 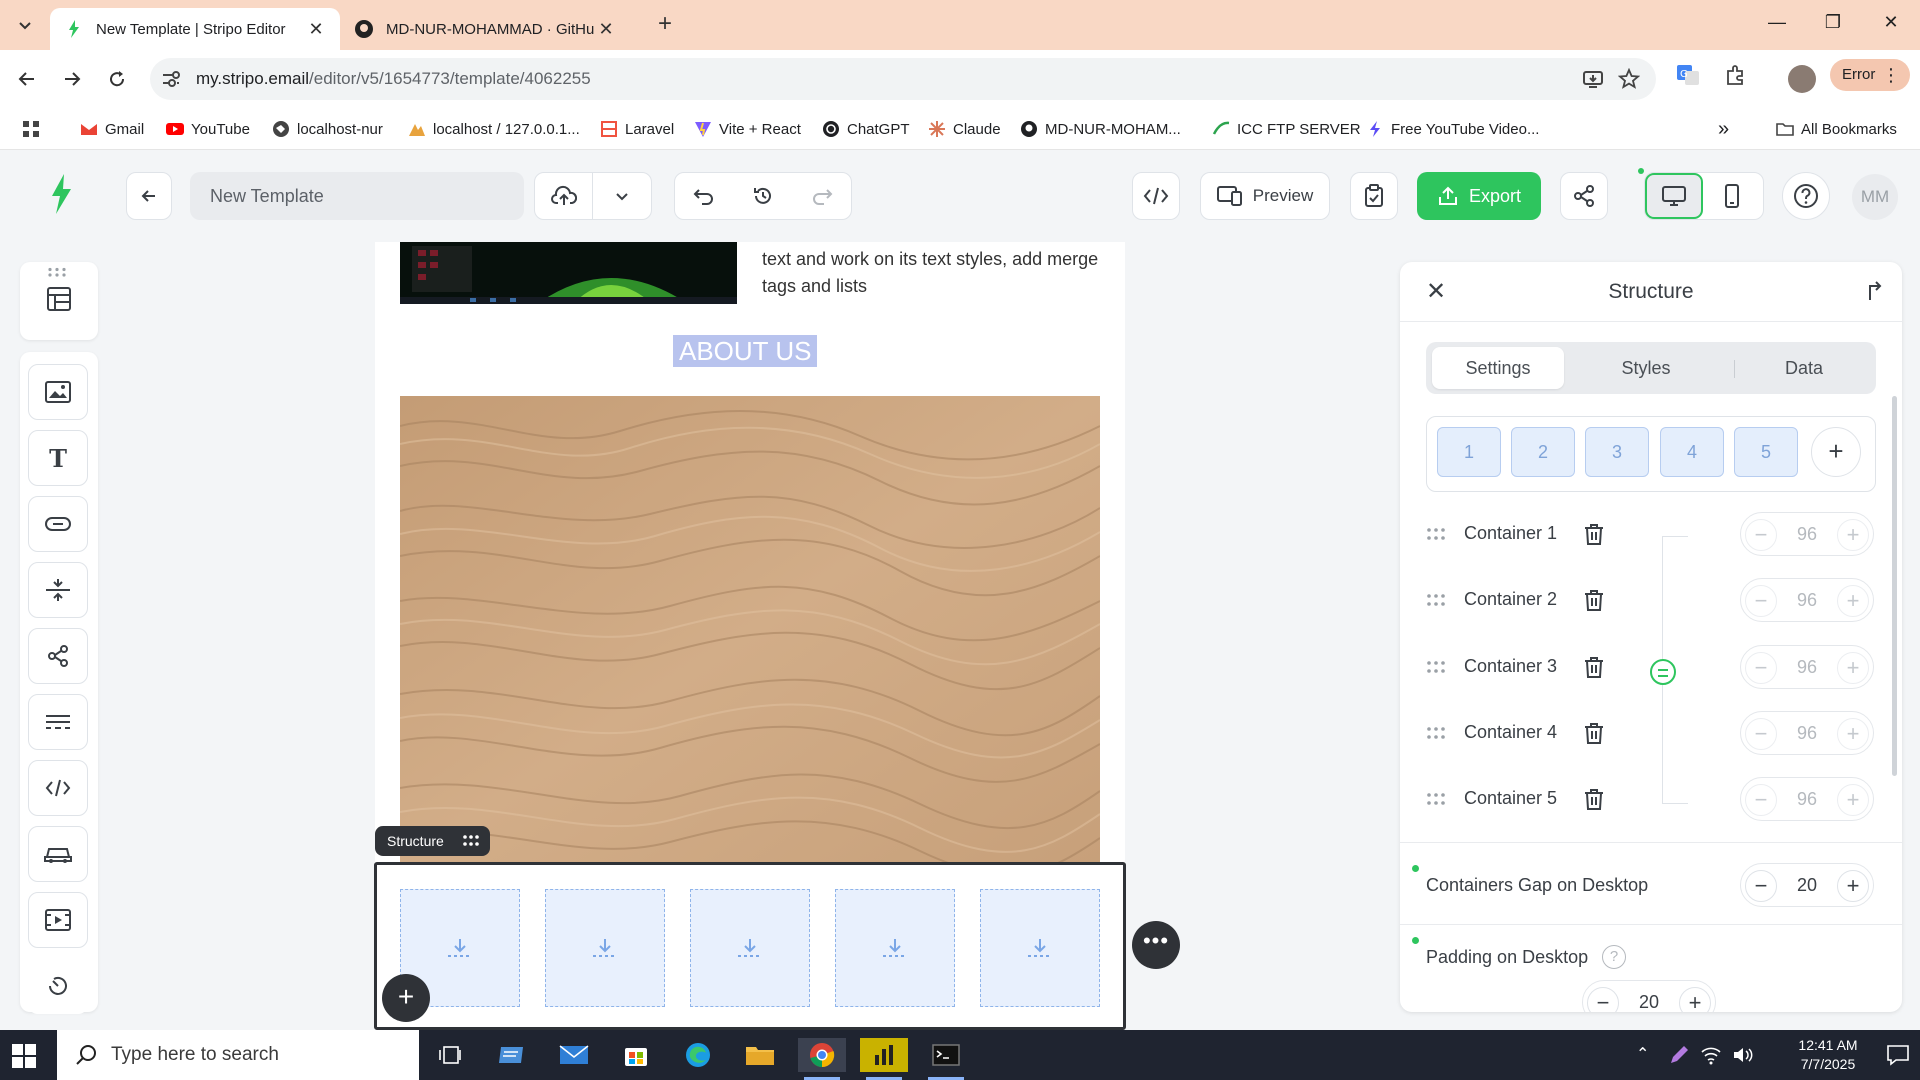 What do you see at coordinates (117, 79) in the screenshot?
I see `reload-icon` at bounding box center [117, 79].